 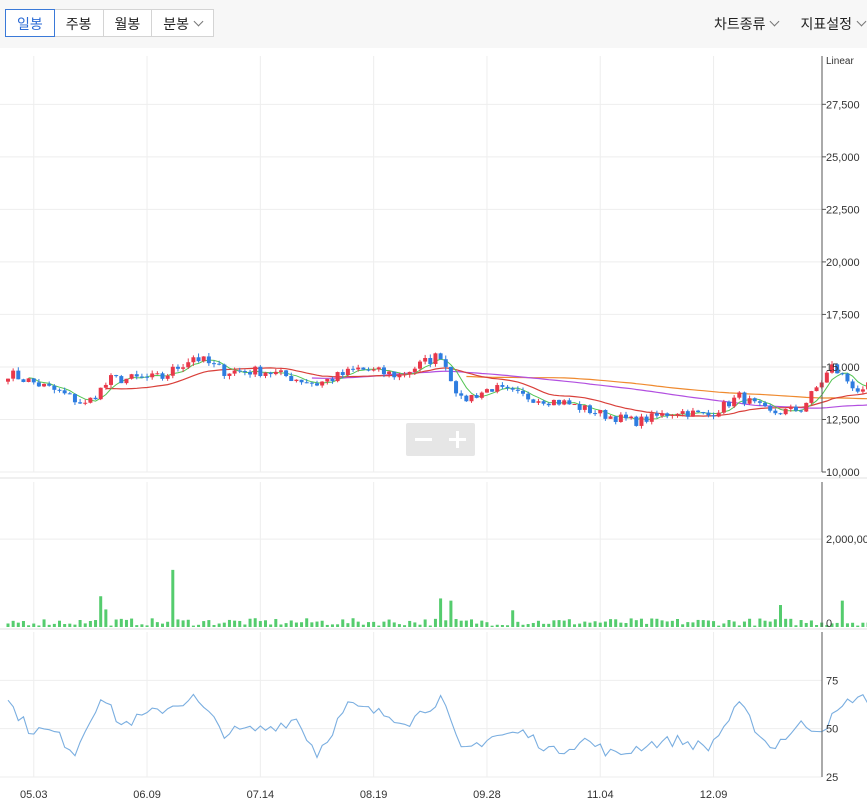 I want to click on chevron-down-icon, so click(x=775, y=21).